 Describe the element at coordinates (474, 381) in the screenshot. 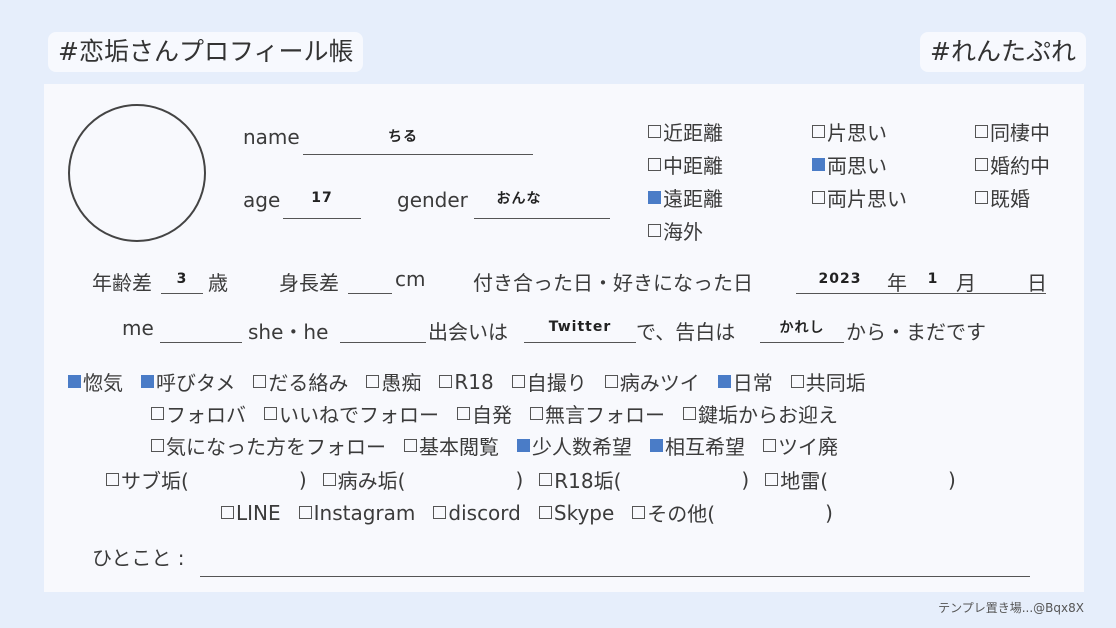

I see `checkbox-label: R18` at that location.